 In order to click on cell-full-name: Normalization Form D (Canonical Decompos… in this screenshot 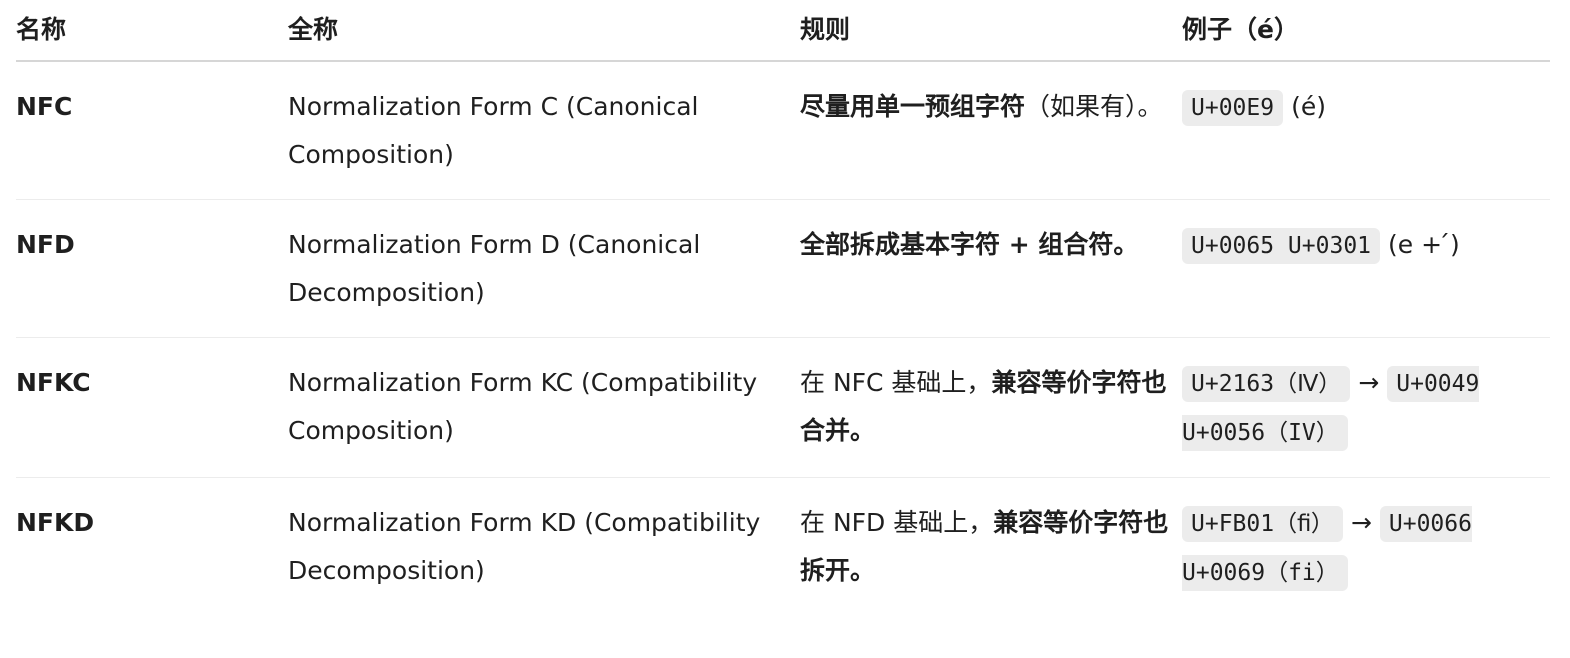, I will do `click(544, 268)`.